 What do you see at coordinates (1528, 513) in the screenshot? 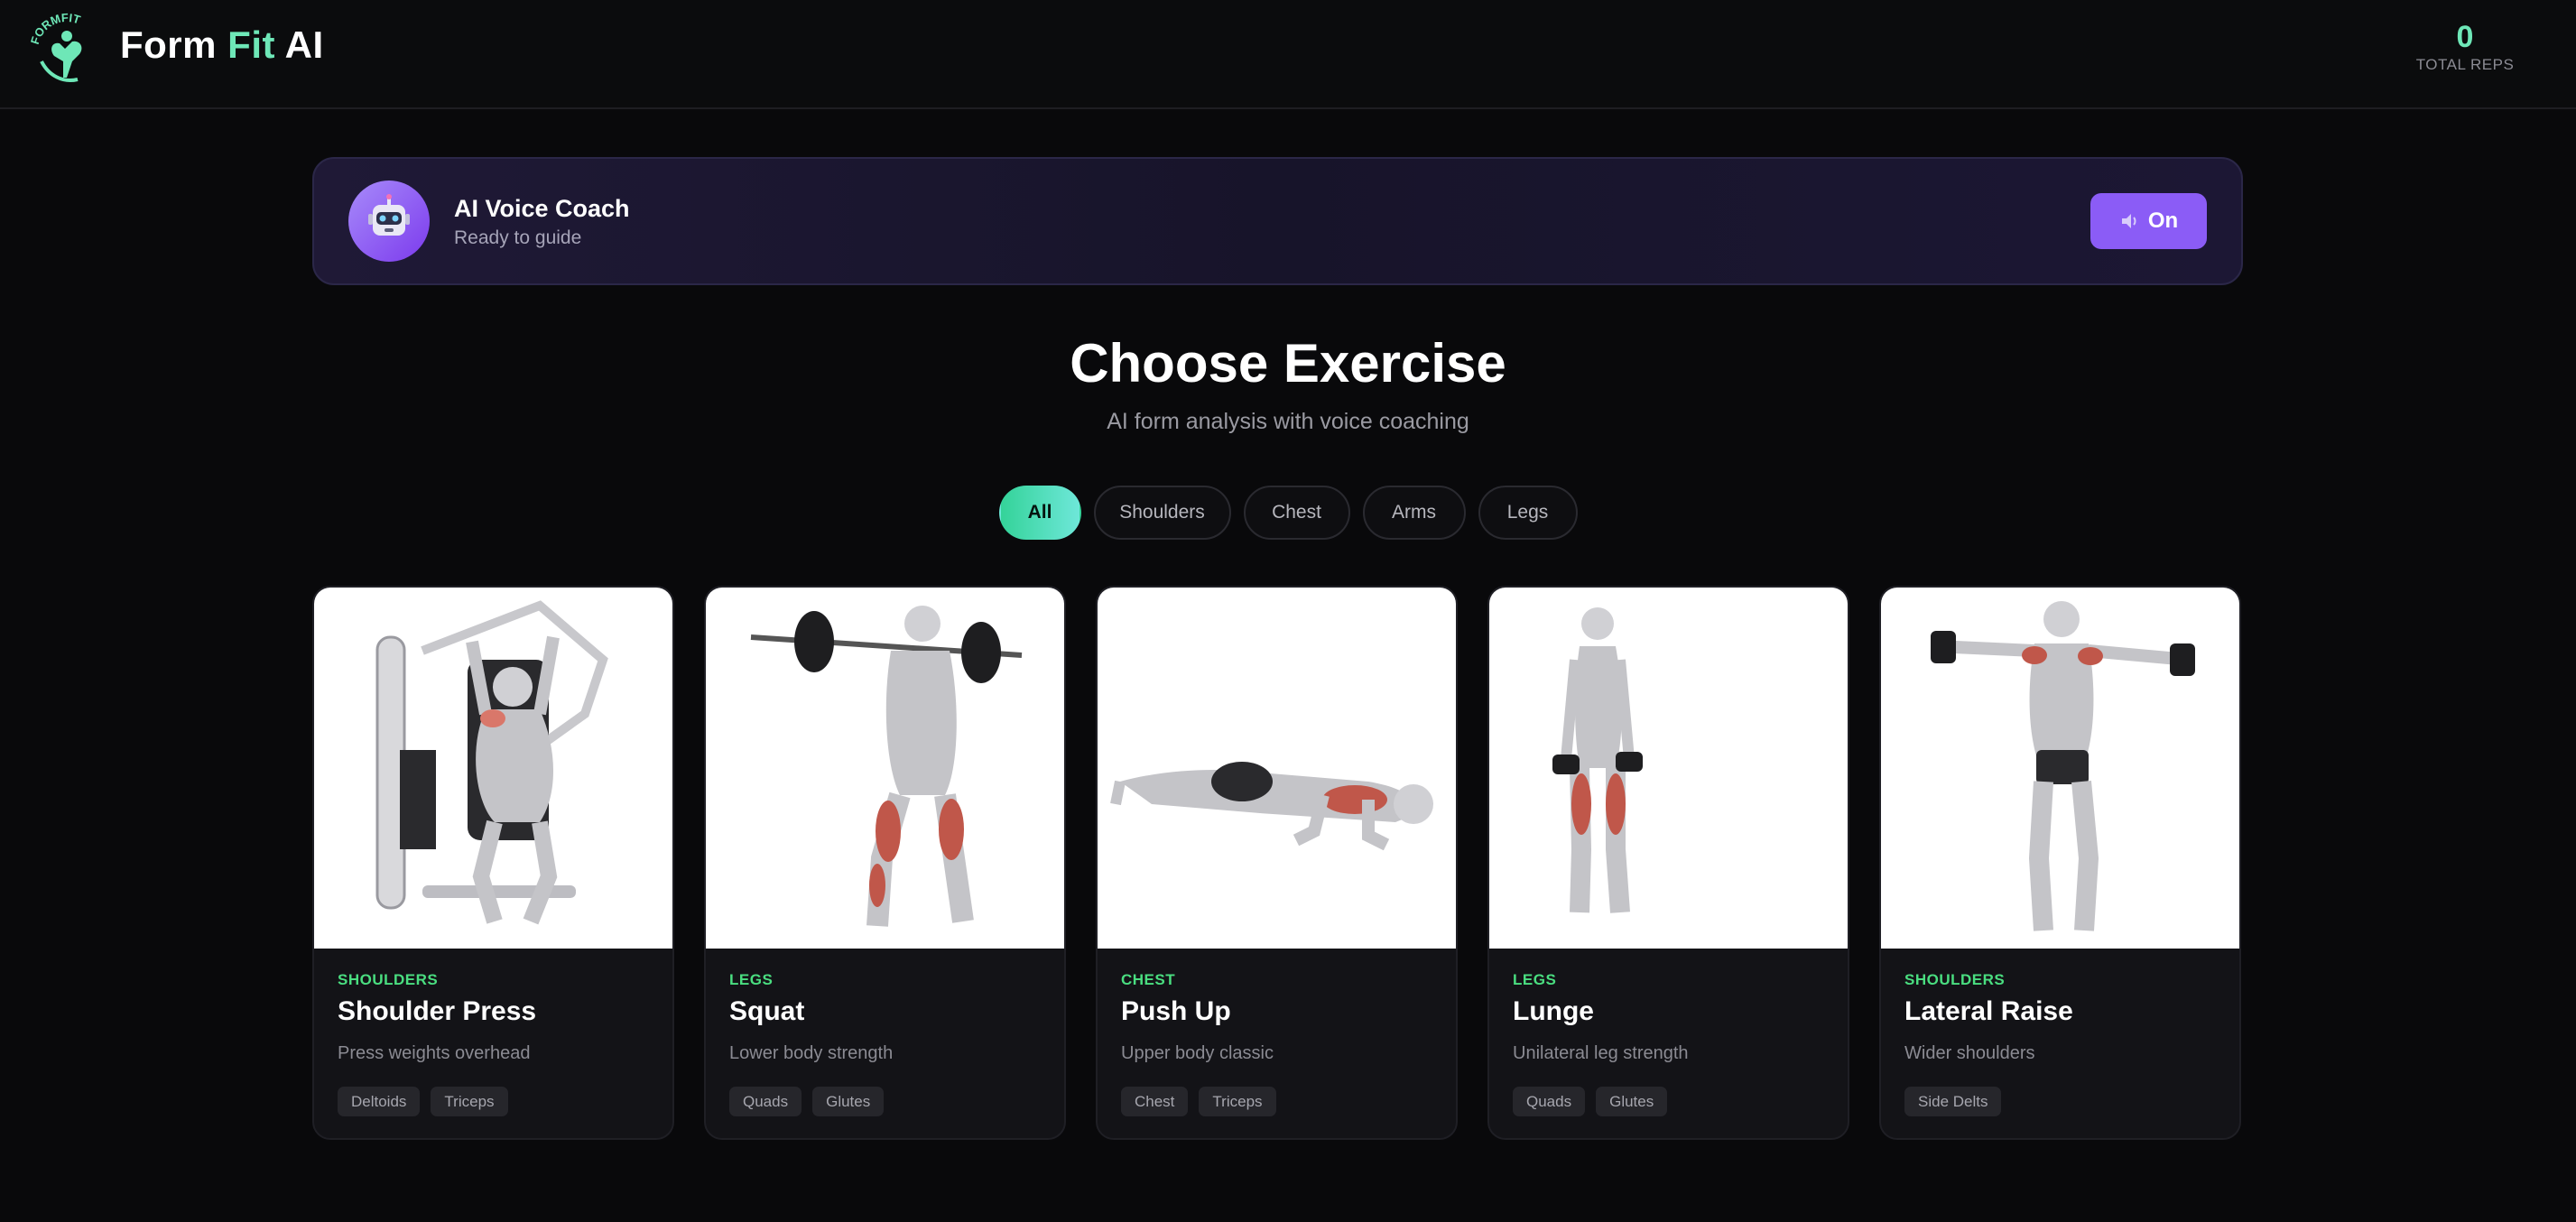
I see `filter-legs: Legs` at bounding box center [1528, 513].